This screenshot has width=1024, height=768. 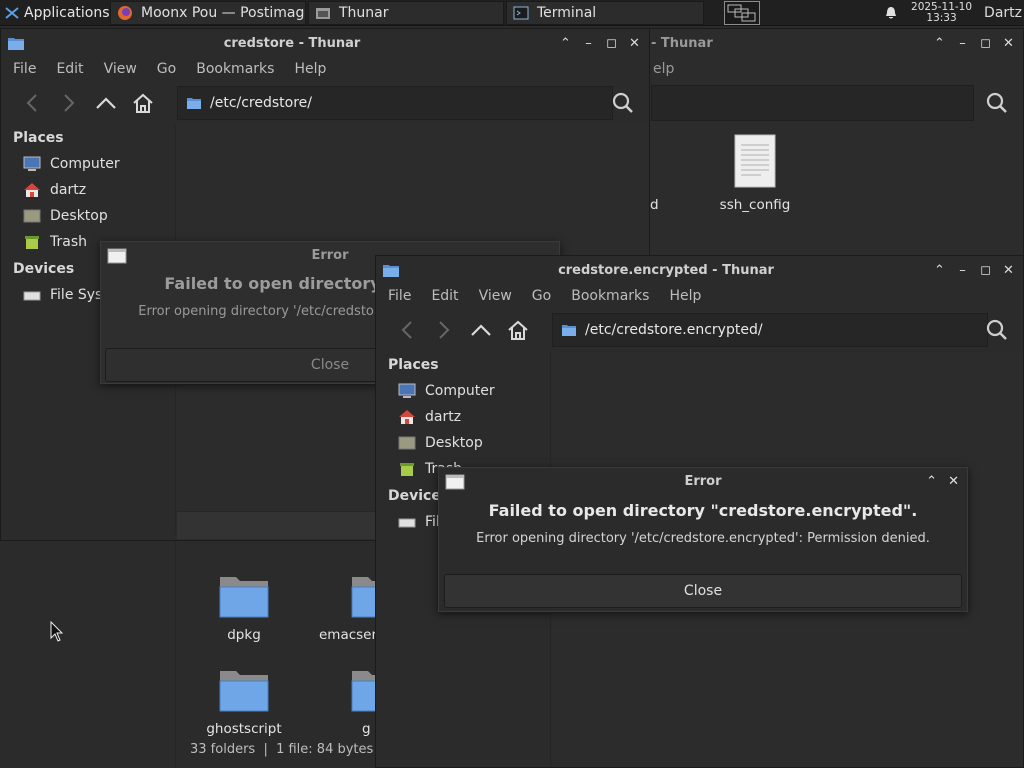 What do you see at coordinates (663, 69) in the screenshot?
I see `menu-help-fragment: elp` at bounding box center [663, 69].